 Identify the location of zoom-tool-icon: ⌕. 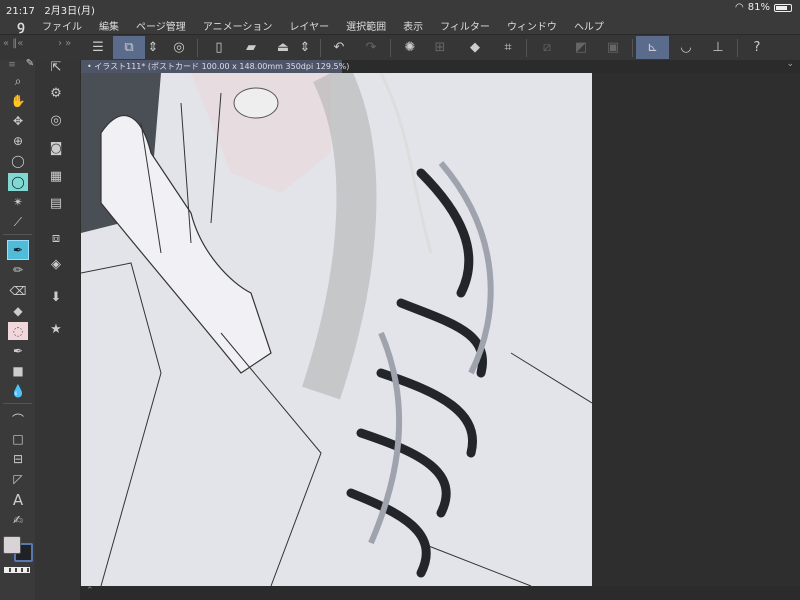
(18, 81).